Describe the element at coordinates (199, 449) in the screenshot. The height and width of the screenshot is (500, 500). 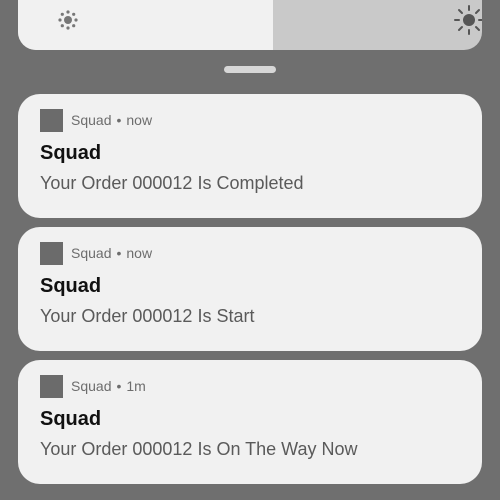
I see `notification-message: Your Order 000012 Is On The Way Now` at that location.